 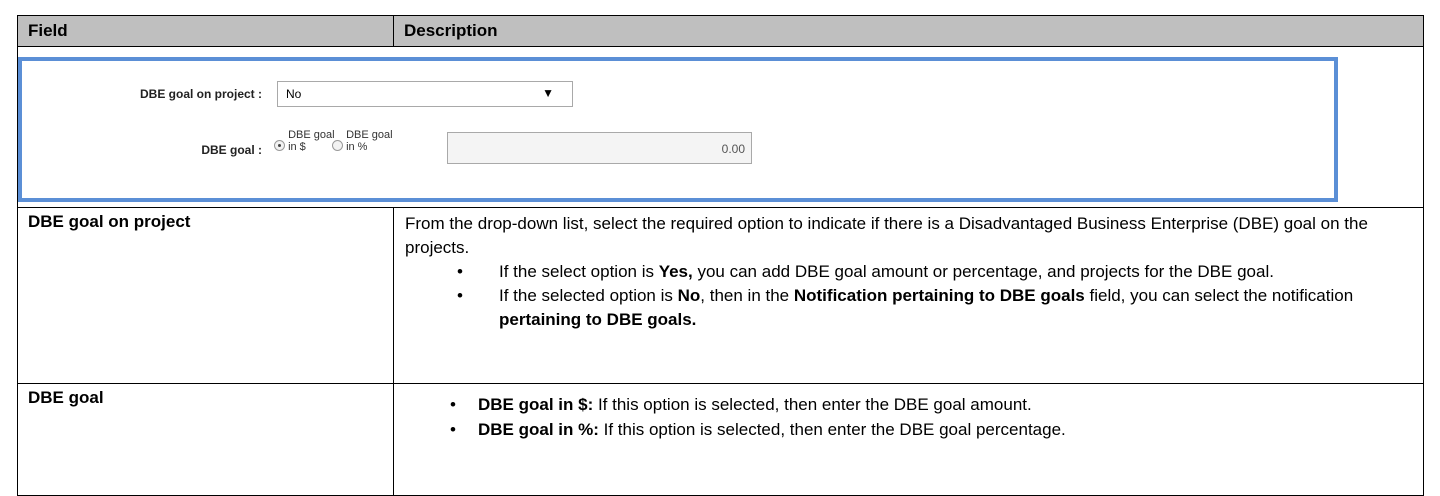 I want to click on radio-dbe-goal-percent: DBE goal in %, so click(x=366, y=141).